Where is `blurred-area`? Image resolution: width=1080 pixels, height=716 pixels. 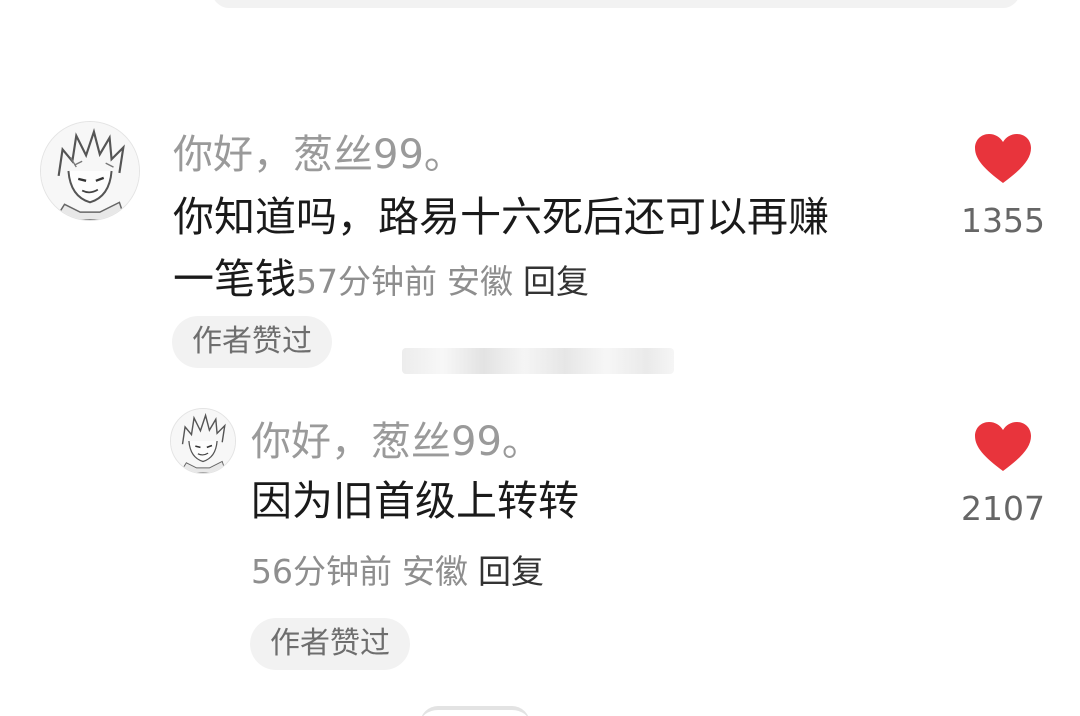 blurred-area is located at coordinates (538, 361).